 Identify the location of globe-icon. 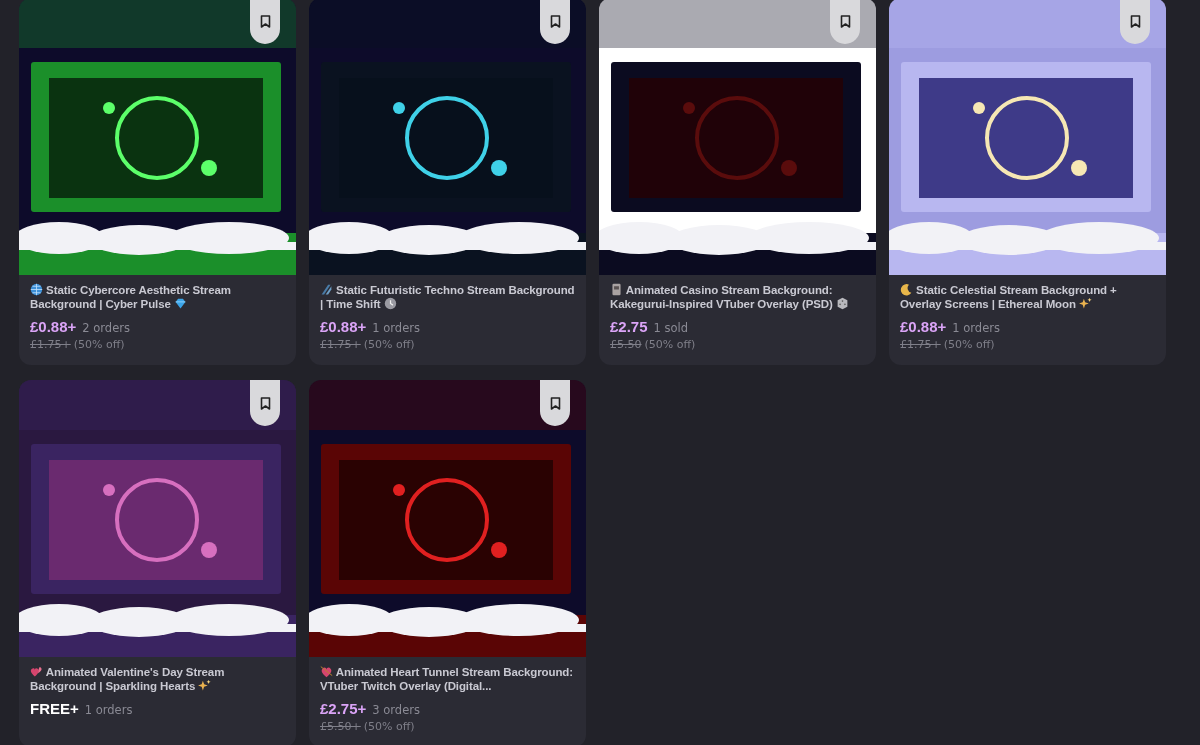
(36, 289).